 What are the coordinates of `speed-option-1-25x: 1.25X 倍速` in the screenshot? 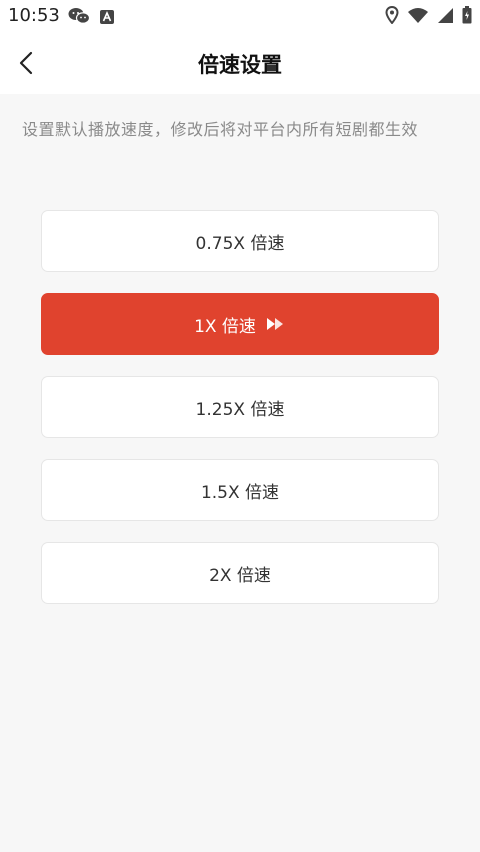 It's located at (240, 407).